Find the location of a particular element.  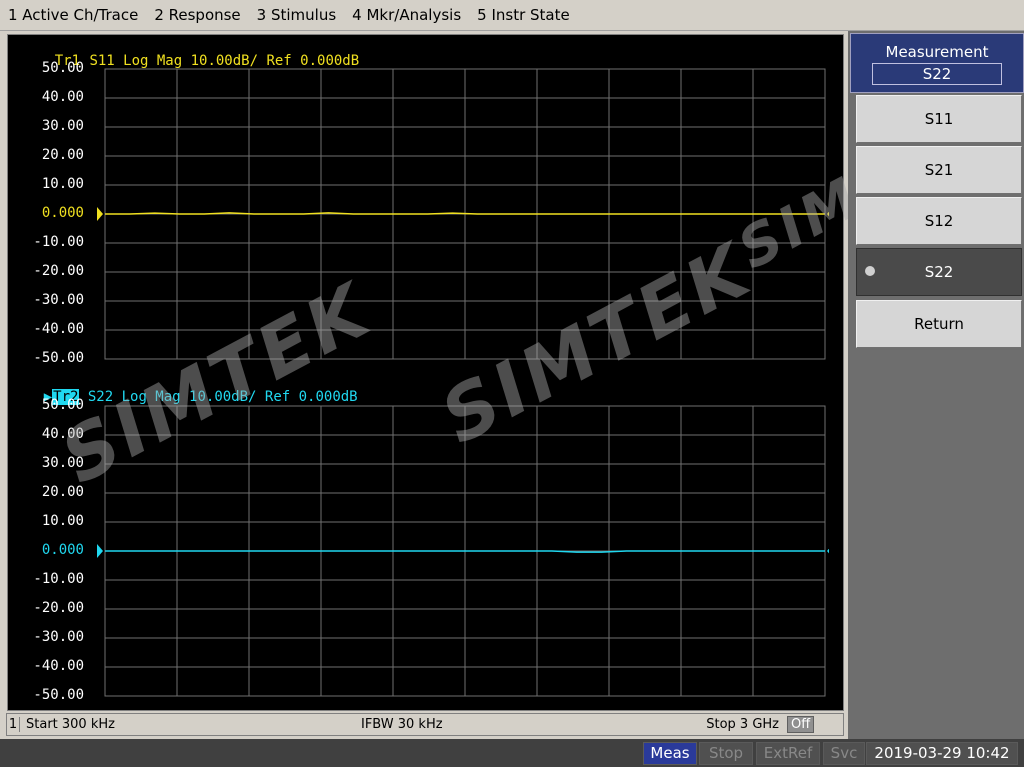

softkey-s22-label: S22 is located at coordinates (939, 272).